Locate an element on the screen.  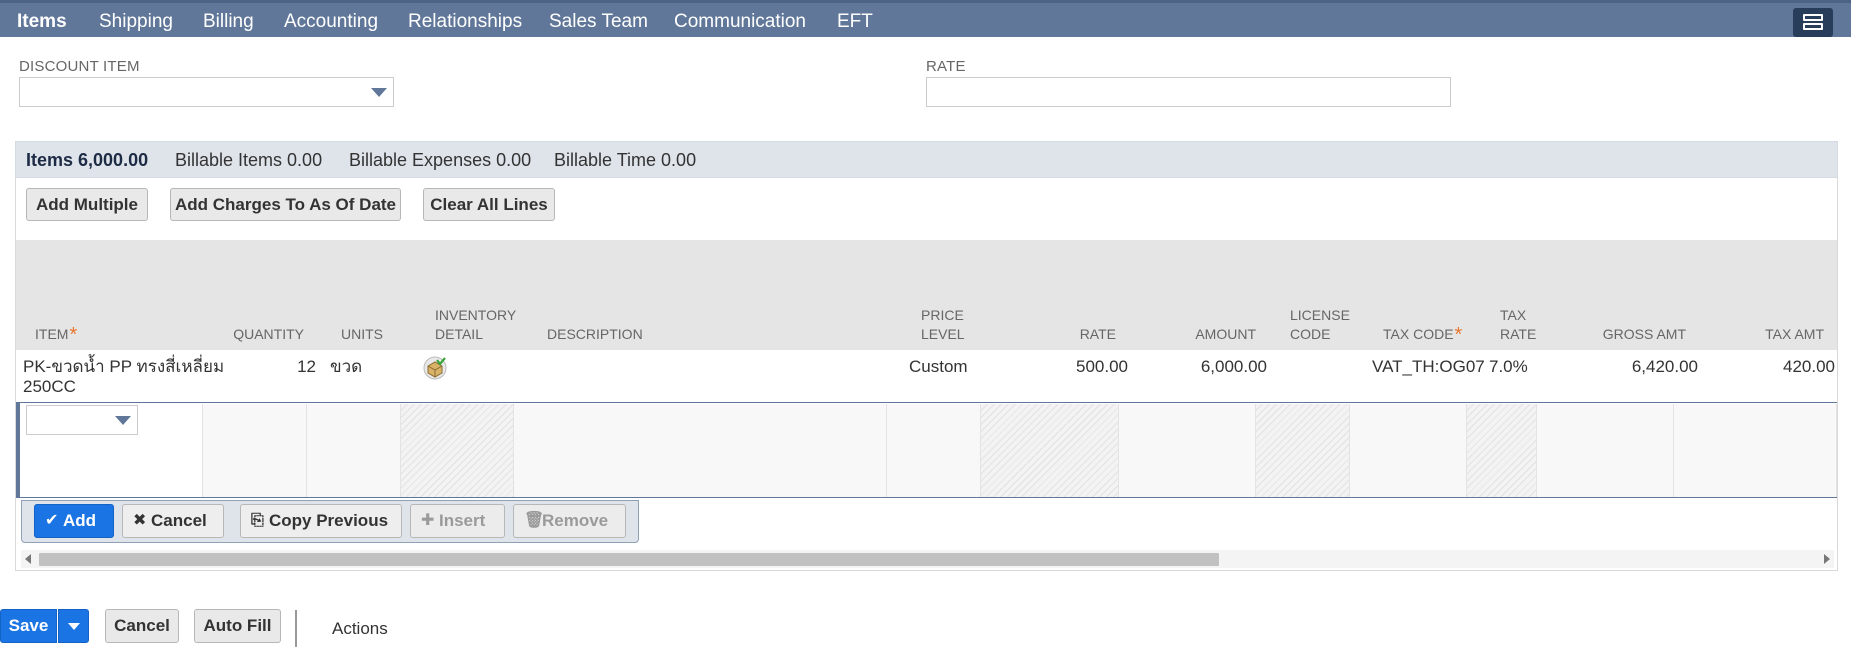
edit-cell-tax-amt is located at coordinates (1755, 450).